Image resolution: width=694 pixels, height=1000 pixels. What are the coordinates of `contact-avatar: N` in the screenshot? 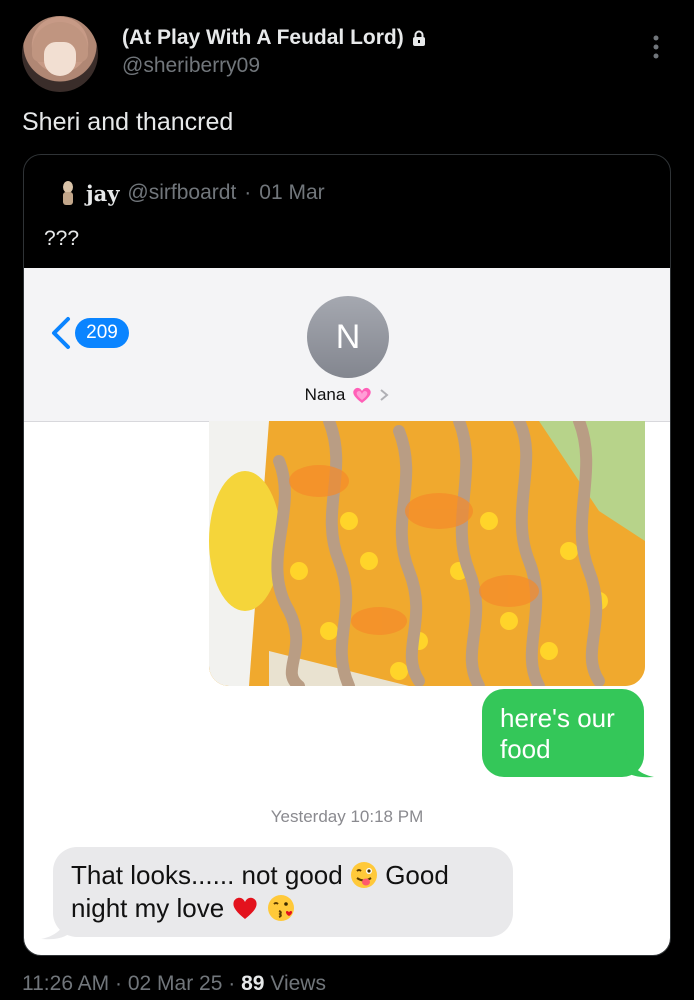 It's located at (348, 337).